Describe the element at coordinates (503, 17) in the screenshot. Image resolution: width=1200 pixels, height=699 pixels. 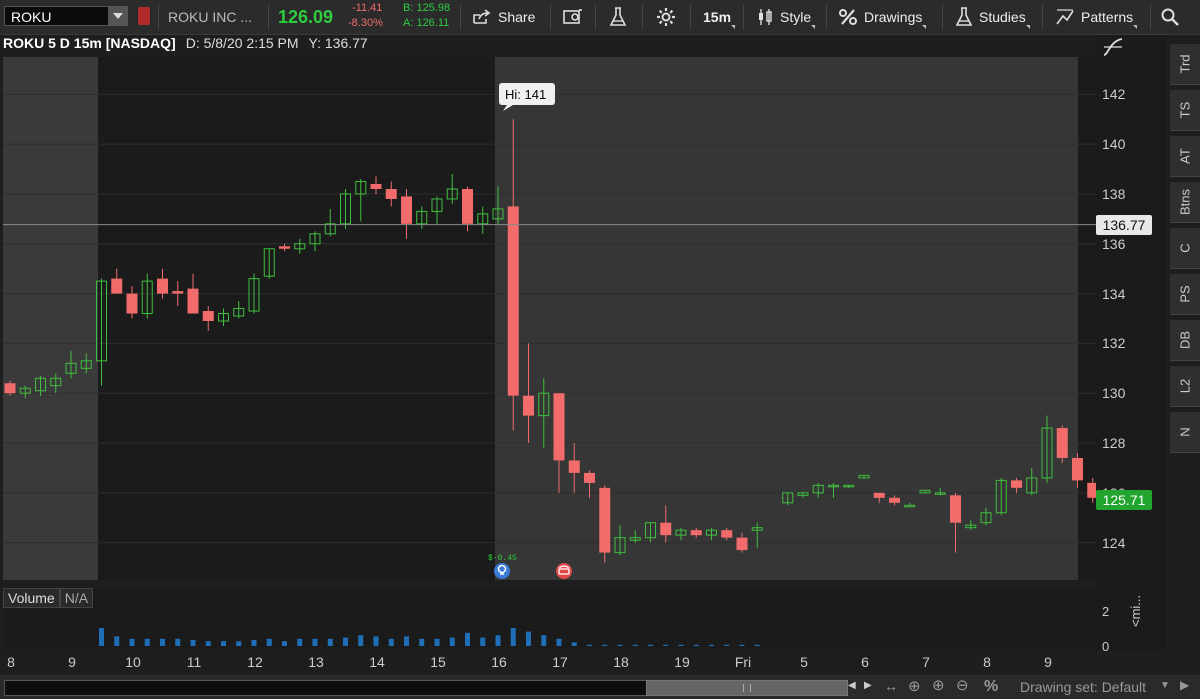
I see `share-button: Share` at that location.